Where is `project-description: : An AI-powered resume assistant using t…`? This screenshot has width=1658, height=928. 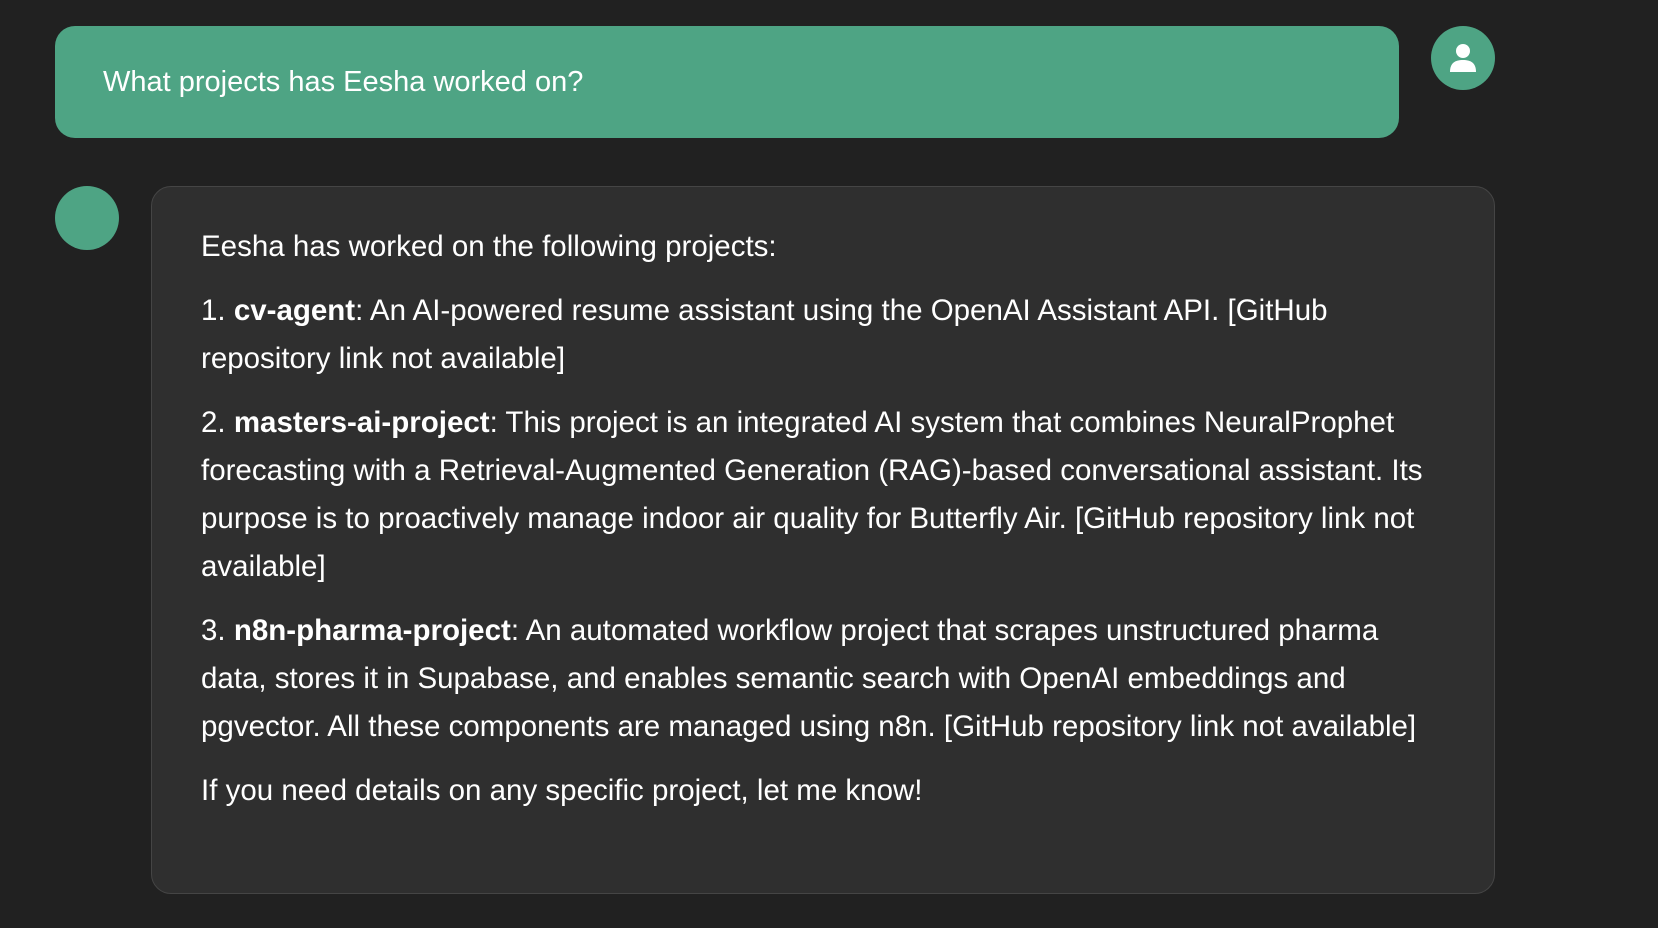
project-description: : An AI-powered resume assistant using t… is located at coordinates (764, 334).